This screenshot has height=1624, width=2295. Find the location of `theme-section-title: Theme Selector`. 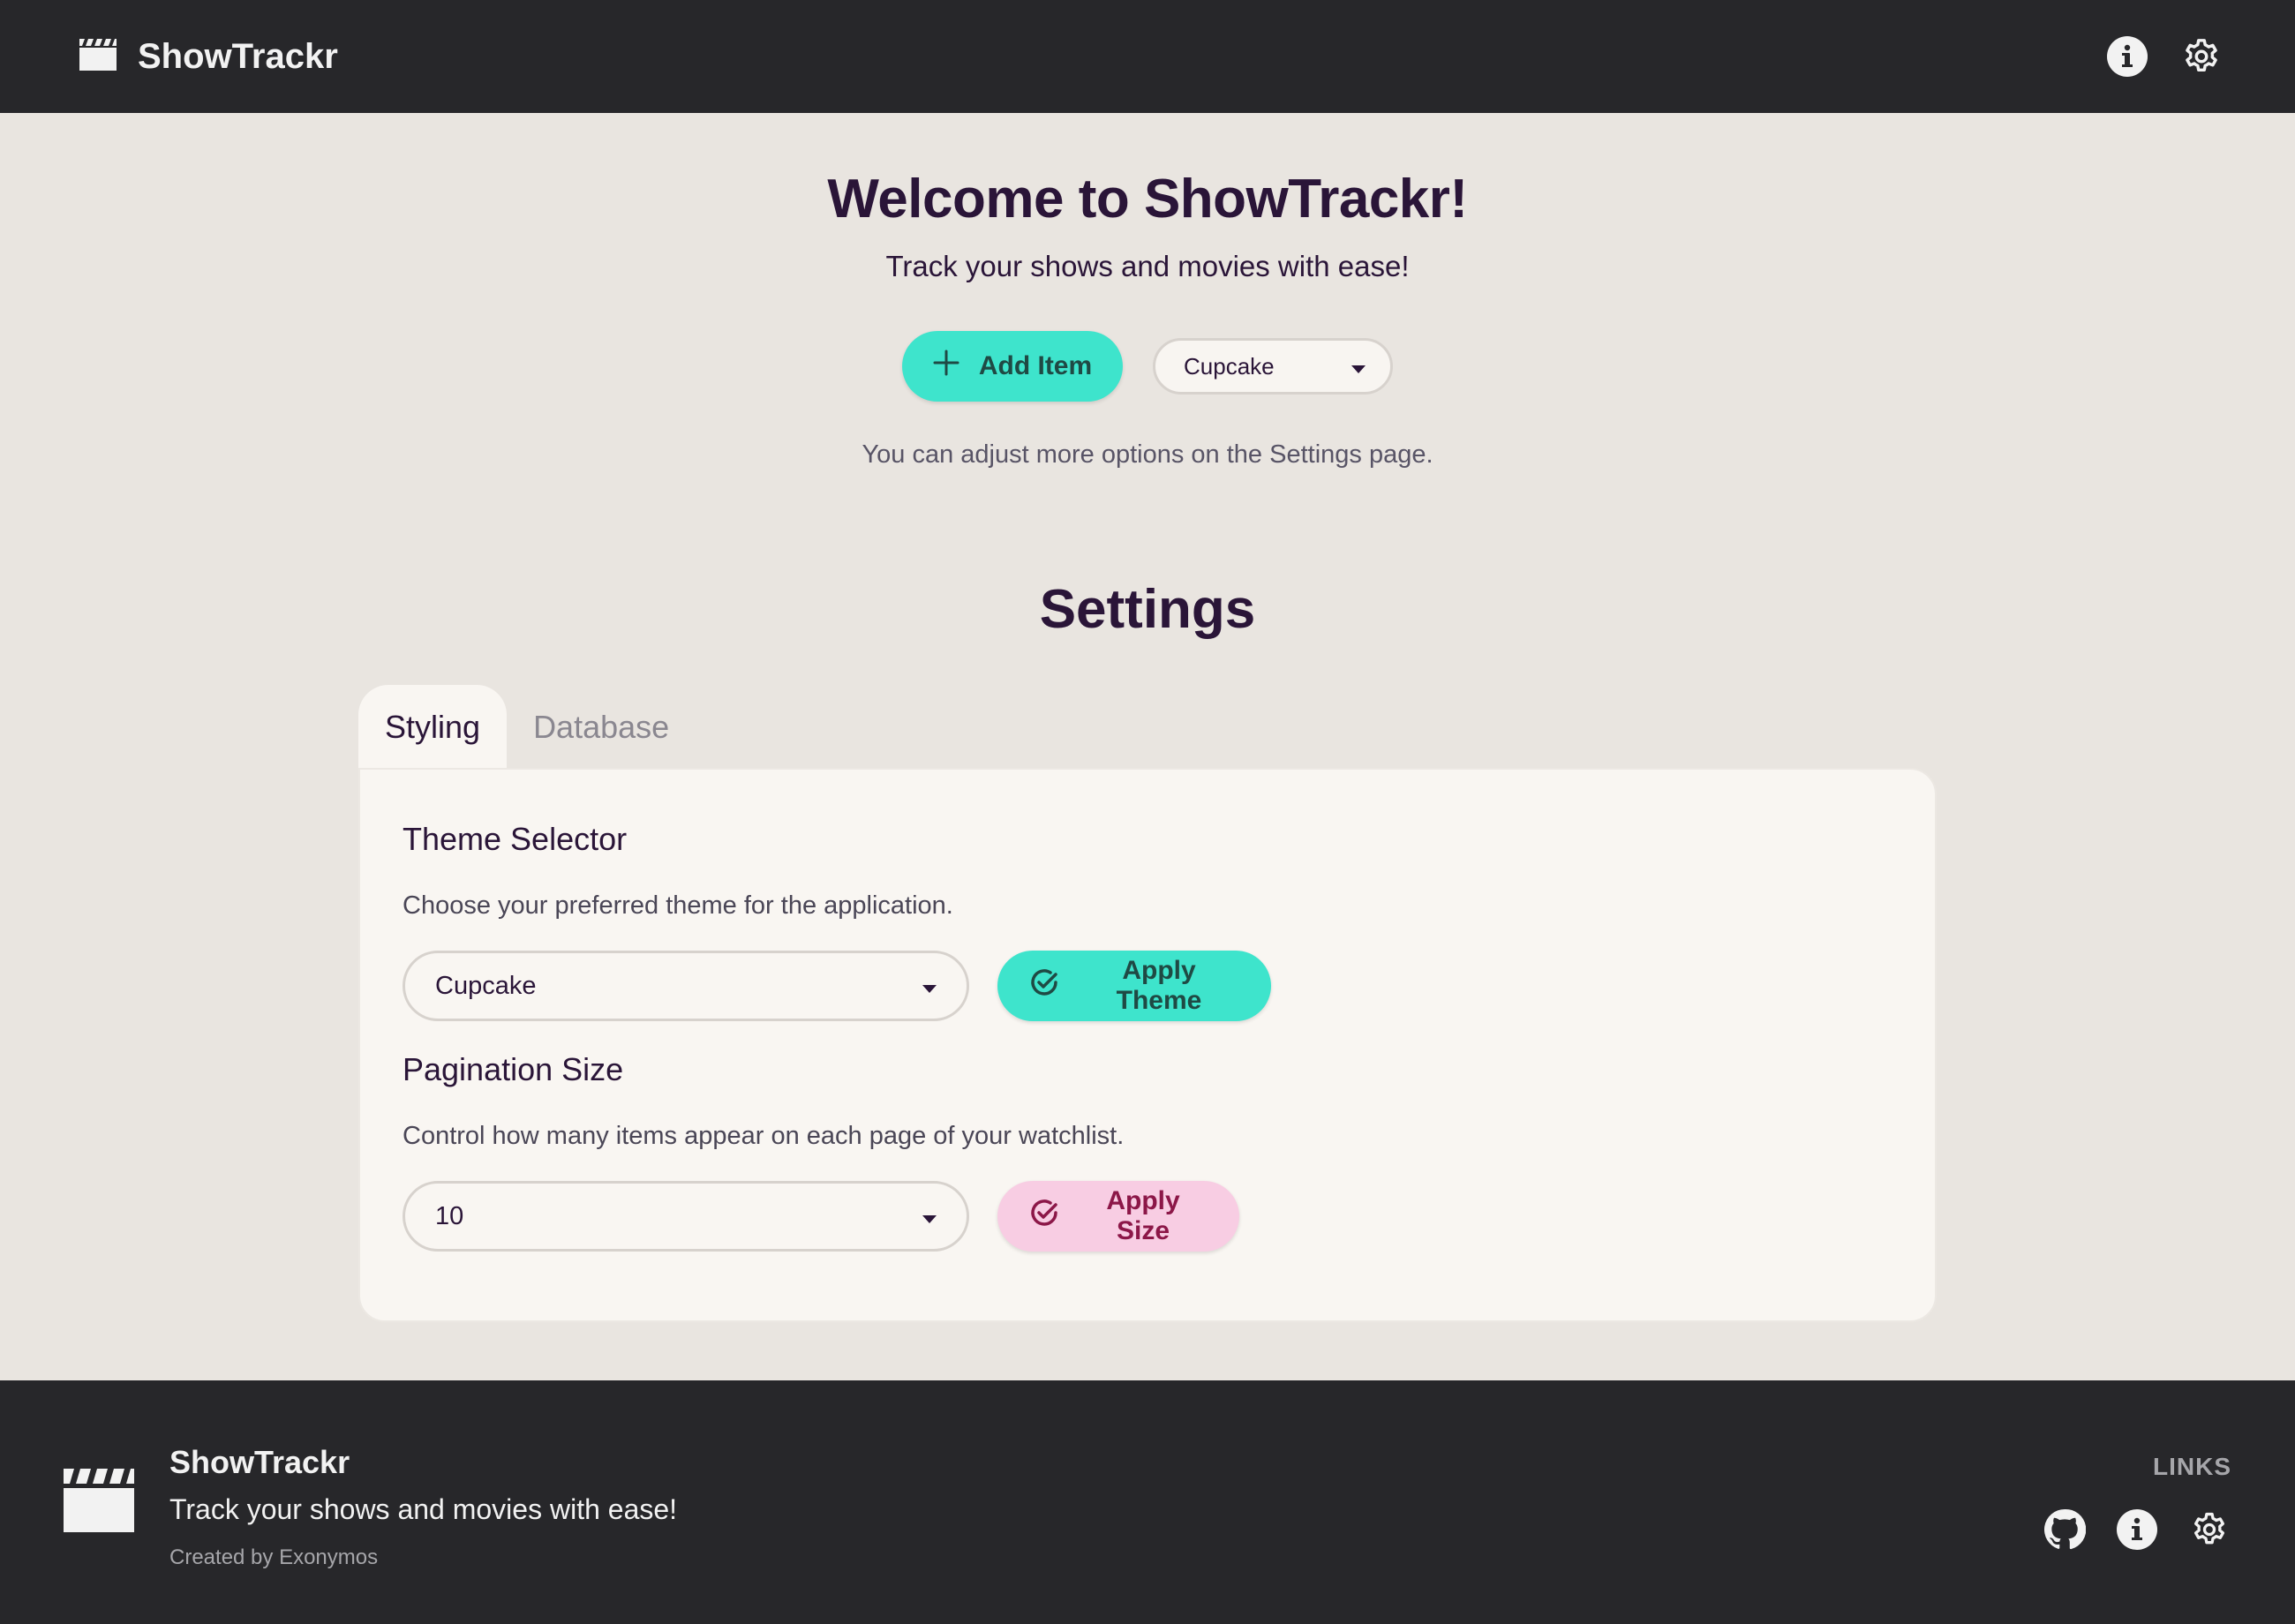

theme-section-title: Theme Selector is located at coordinates (515, 839).